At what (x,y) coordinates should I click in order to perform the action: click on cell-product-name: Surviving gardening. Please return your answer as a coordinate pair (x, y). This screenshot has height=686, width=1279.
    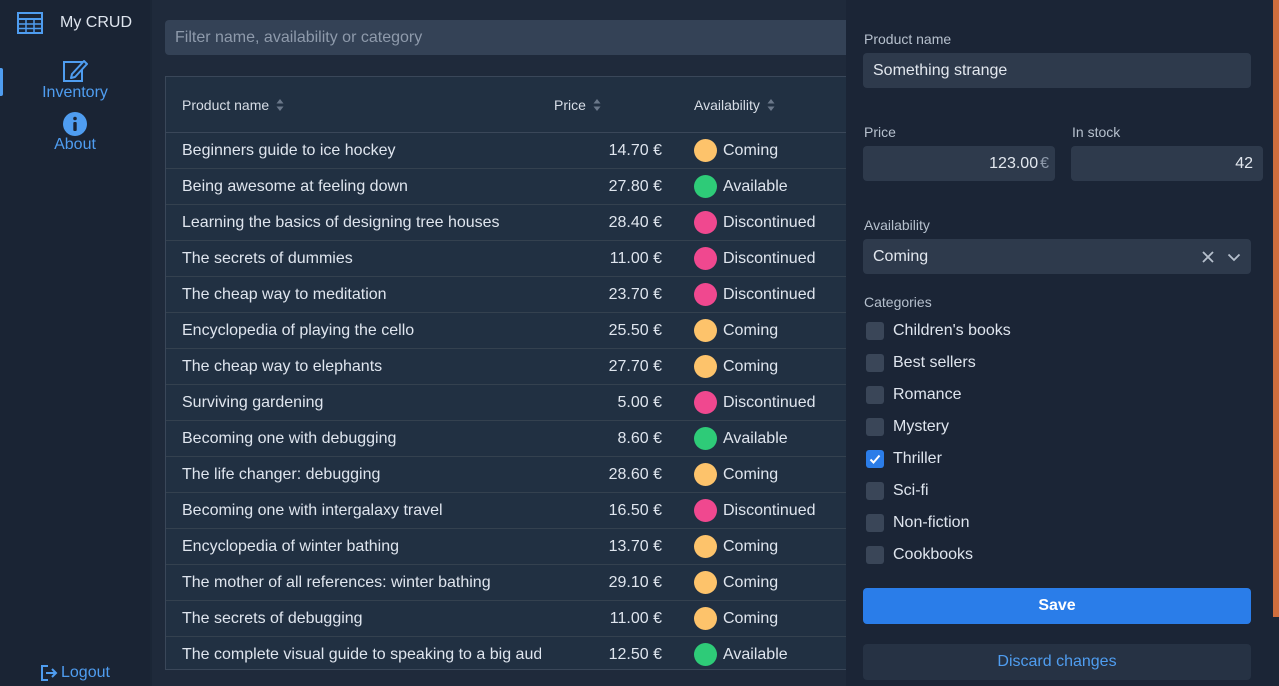
    Looking at the image, I should click on (253, 402).